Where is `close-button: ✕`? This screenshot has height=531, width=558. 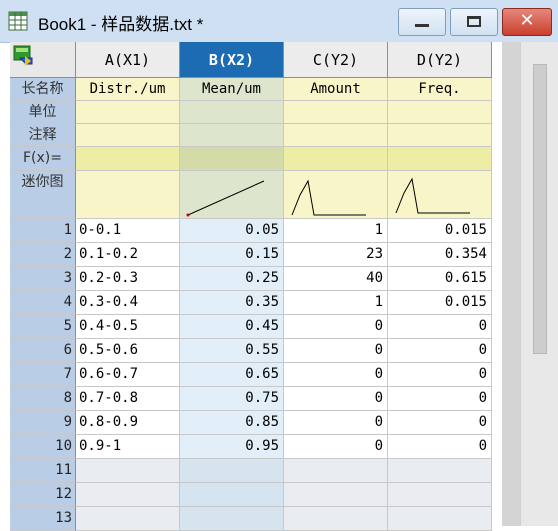 close-button: ✕ is located at coordinates (527, 22).